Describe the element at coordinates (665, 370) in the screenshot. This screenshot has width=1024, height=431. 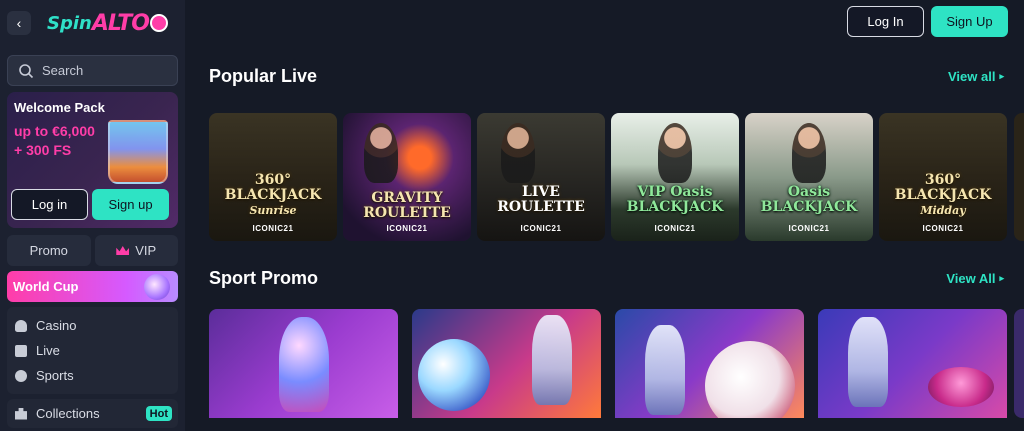
I see `baseball-player-image` at that location.